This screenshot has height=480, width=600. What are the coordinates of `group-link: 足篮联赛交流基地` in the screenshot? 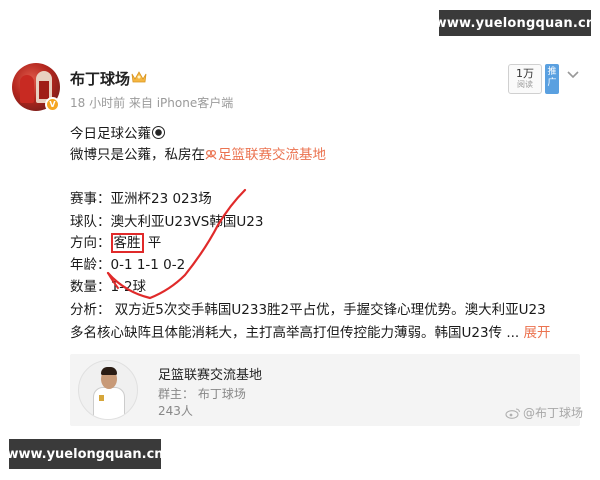 It's located at (265, 155).